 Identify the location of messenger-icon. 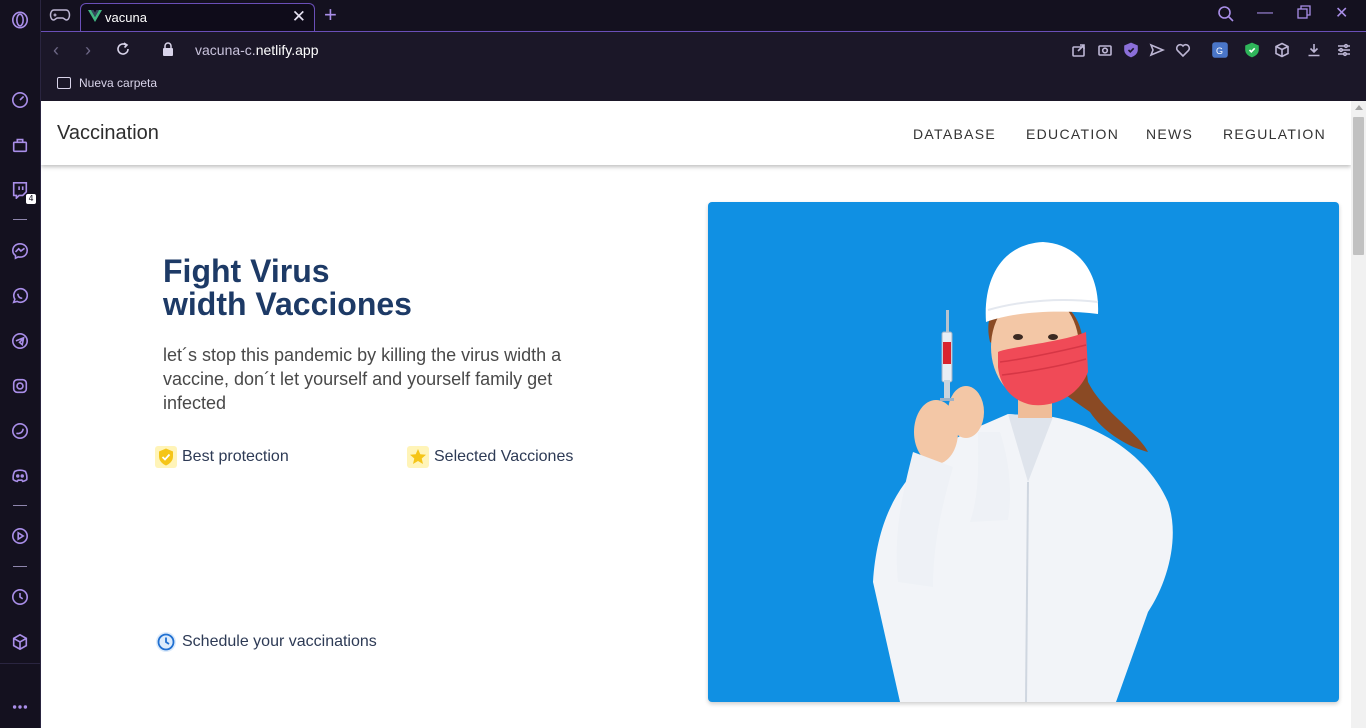
(20, 251).